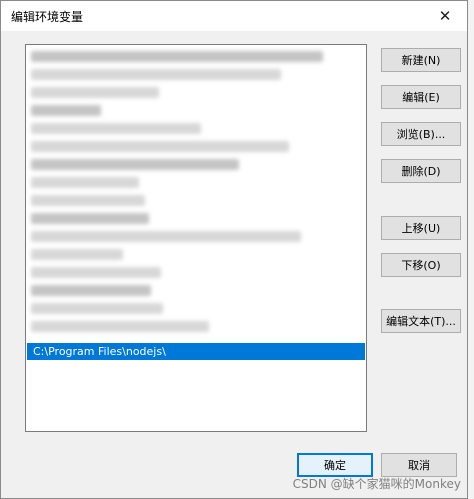  Describe the element at coordinates (99, 351) in the screenshot. I see `selected-path-text: C:\Program Files\nodejs\` at that location.